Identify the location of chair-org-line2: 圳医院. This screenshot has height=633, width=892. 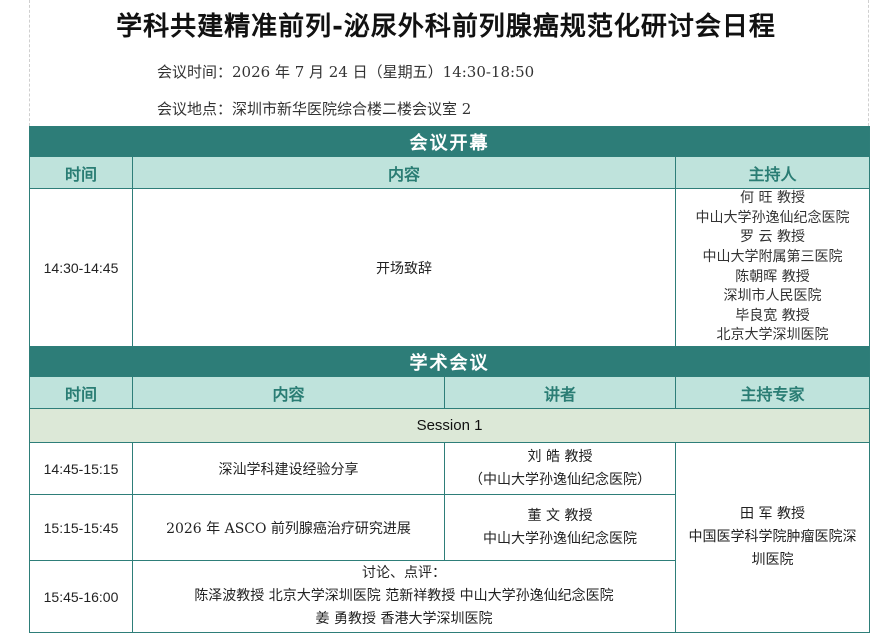
(772, 560).